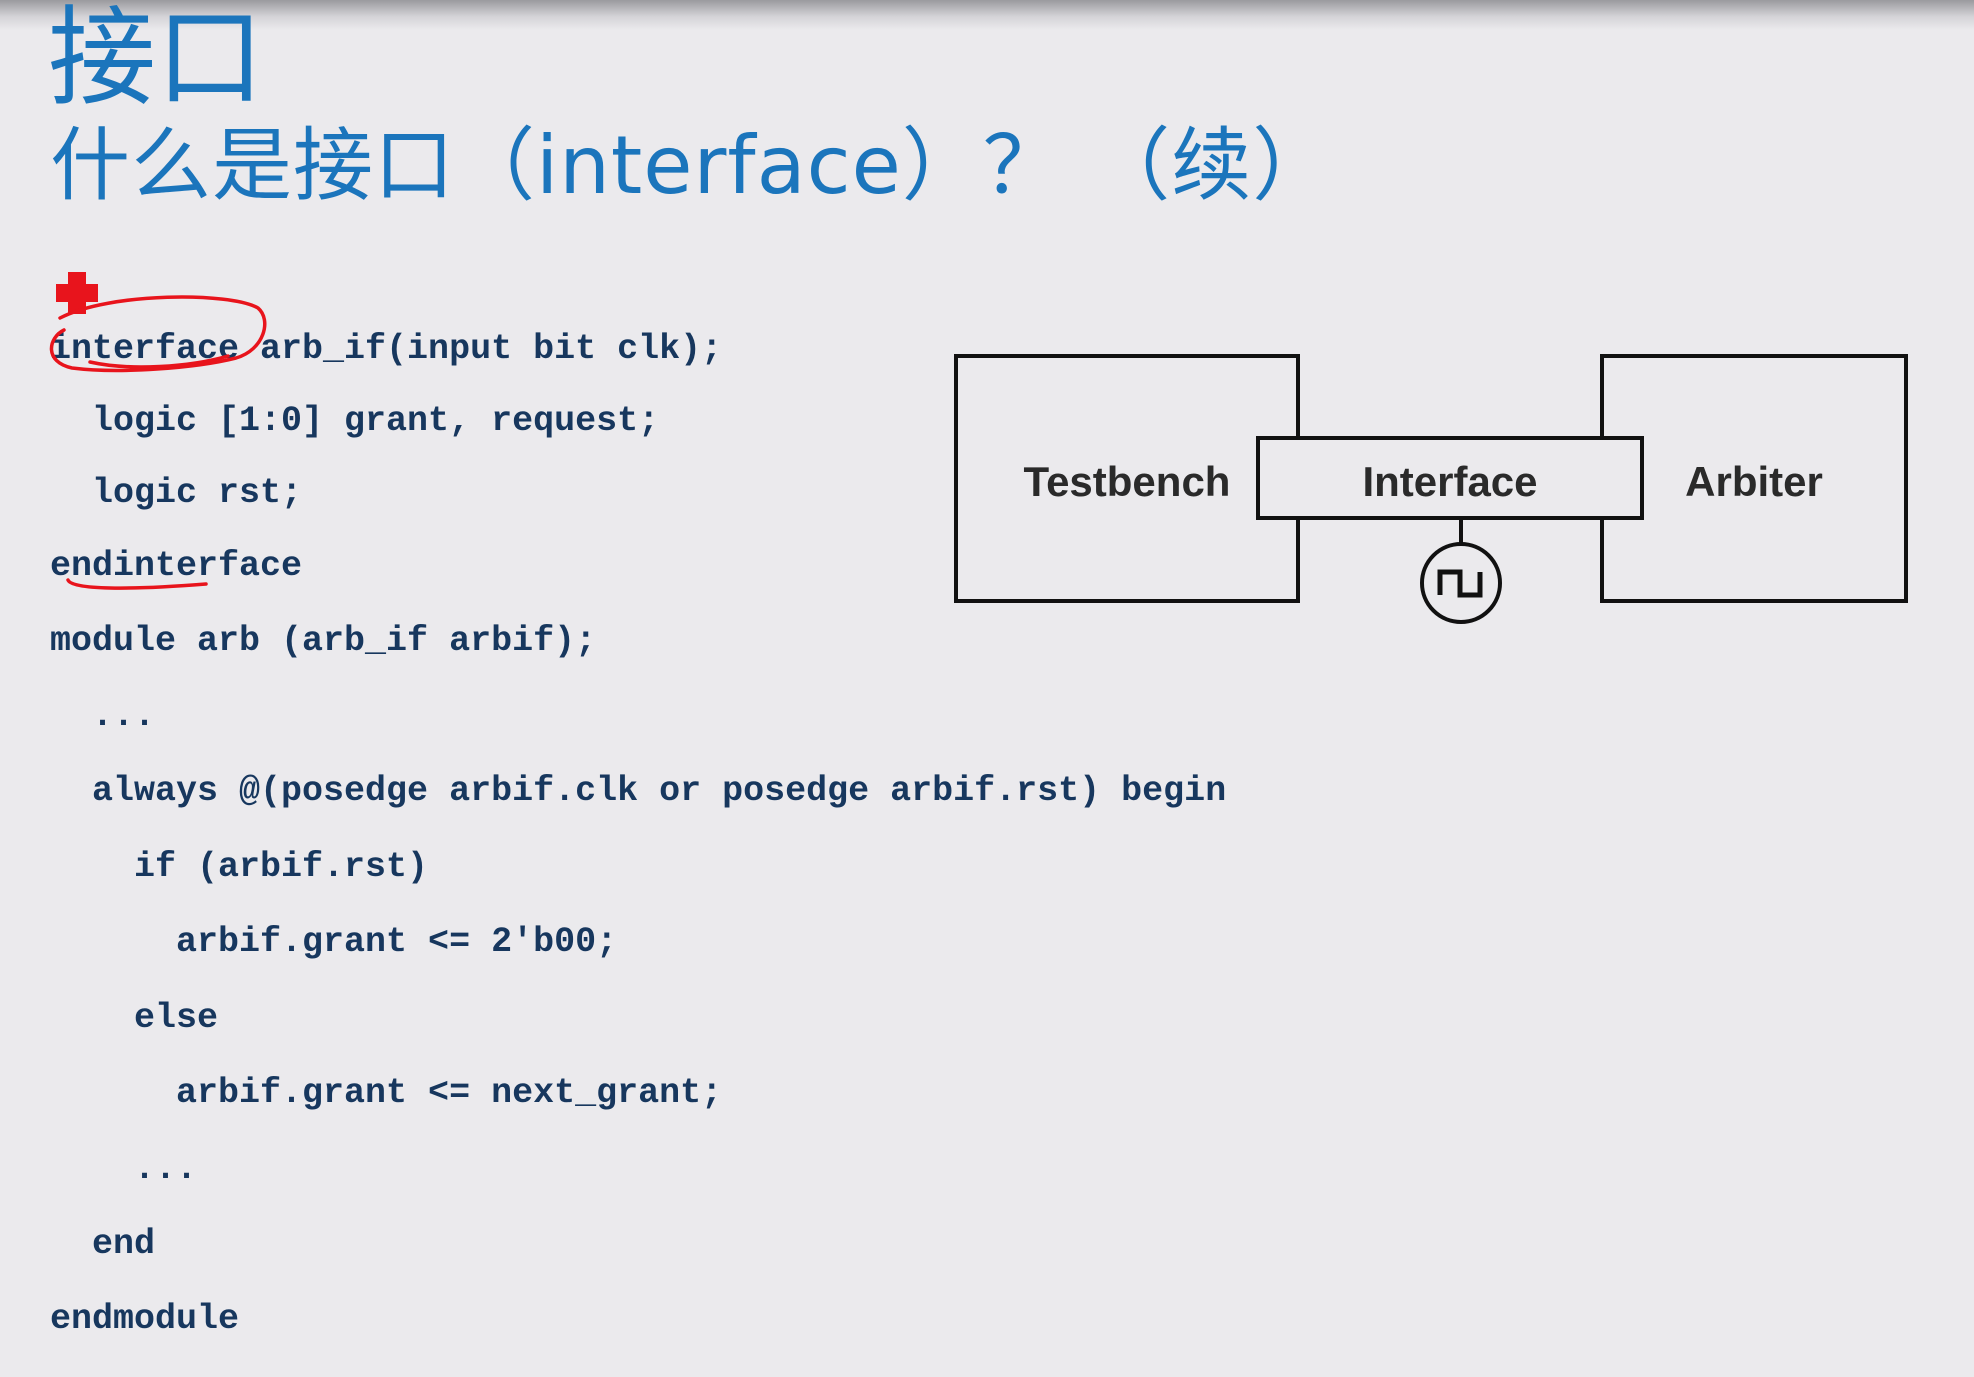 The height and width of the screenshot is (1377, 1974). Describe the element at coordinates (323, 641) in the screenshot. I see `code-line: module arb (arb_if arbif);` at that location.